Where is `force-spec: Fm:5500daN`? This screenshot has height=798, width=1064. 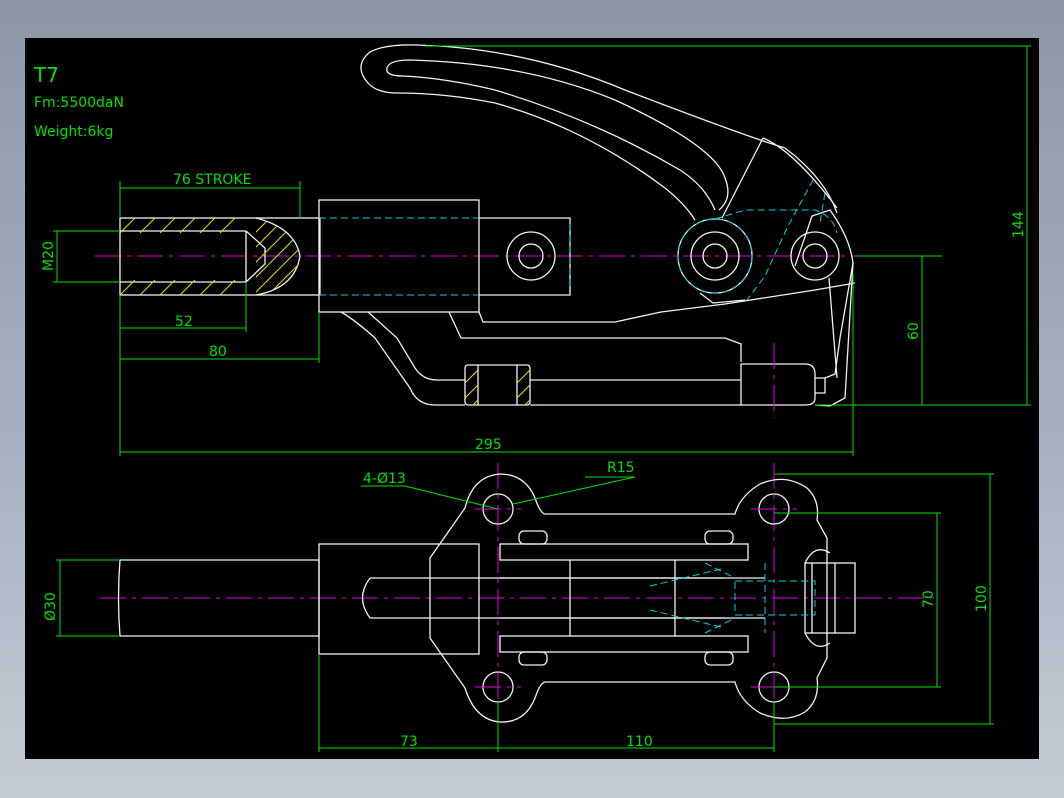 force-spec: Fm:5500daN is located at coordinates (79, 103).